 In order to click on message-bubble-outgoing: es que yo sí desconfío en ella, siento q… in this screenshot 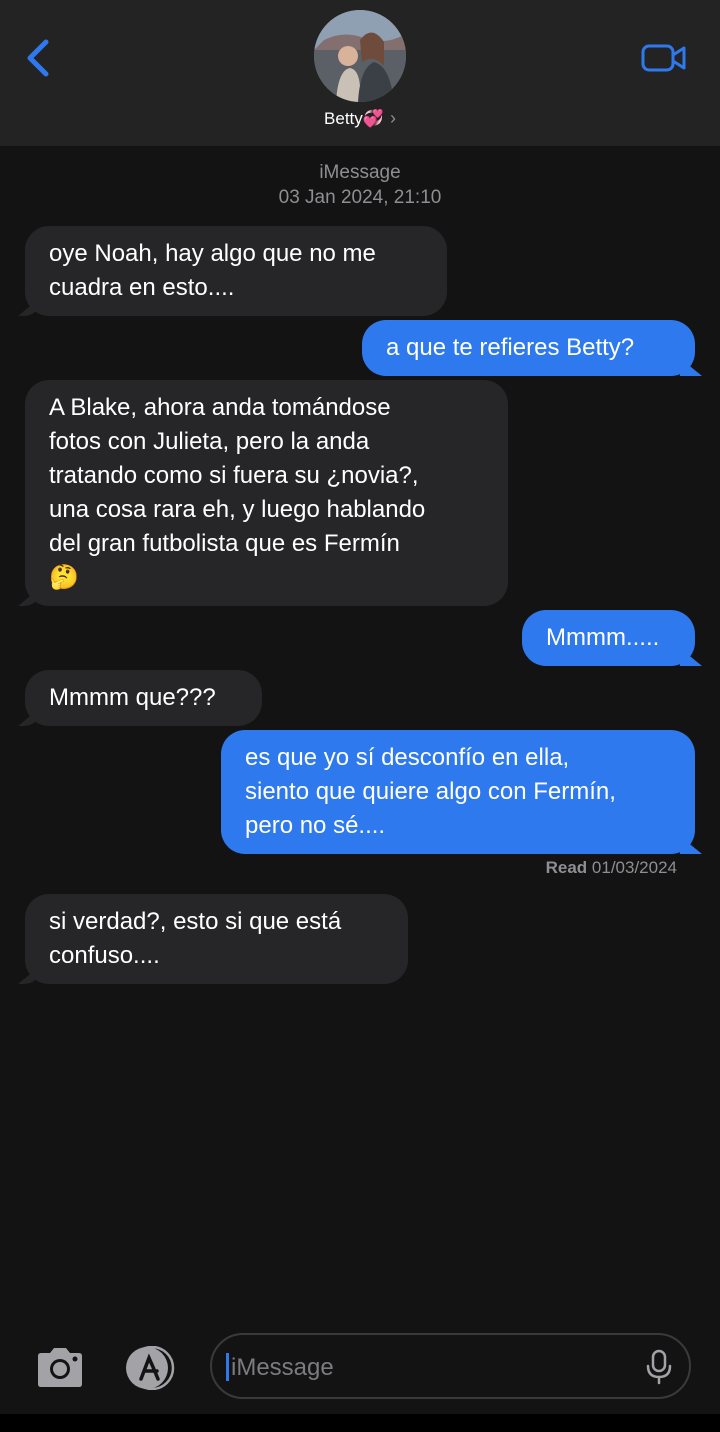, I will do `click(458, 792)`.